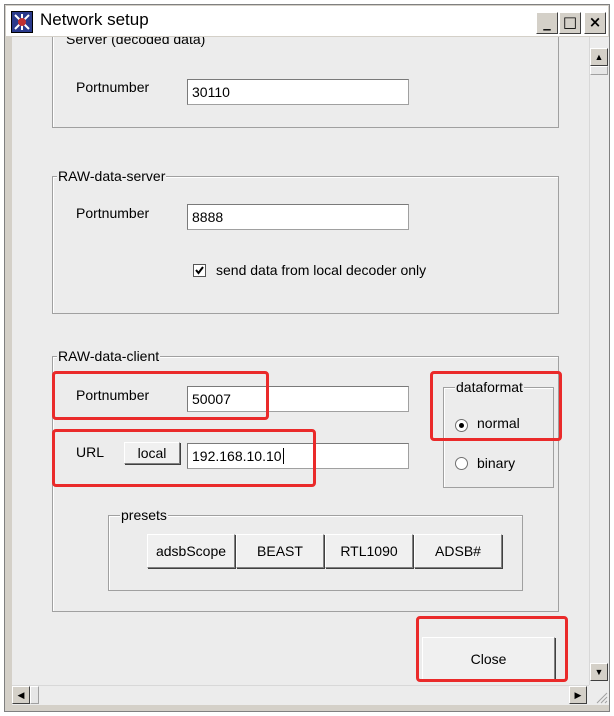 This screenshot has width=614, height=716. I want to click on close-window-button: ×, so click(595, 23).